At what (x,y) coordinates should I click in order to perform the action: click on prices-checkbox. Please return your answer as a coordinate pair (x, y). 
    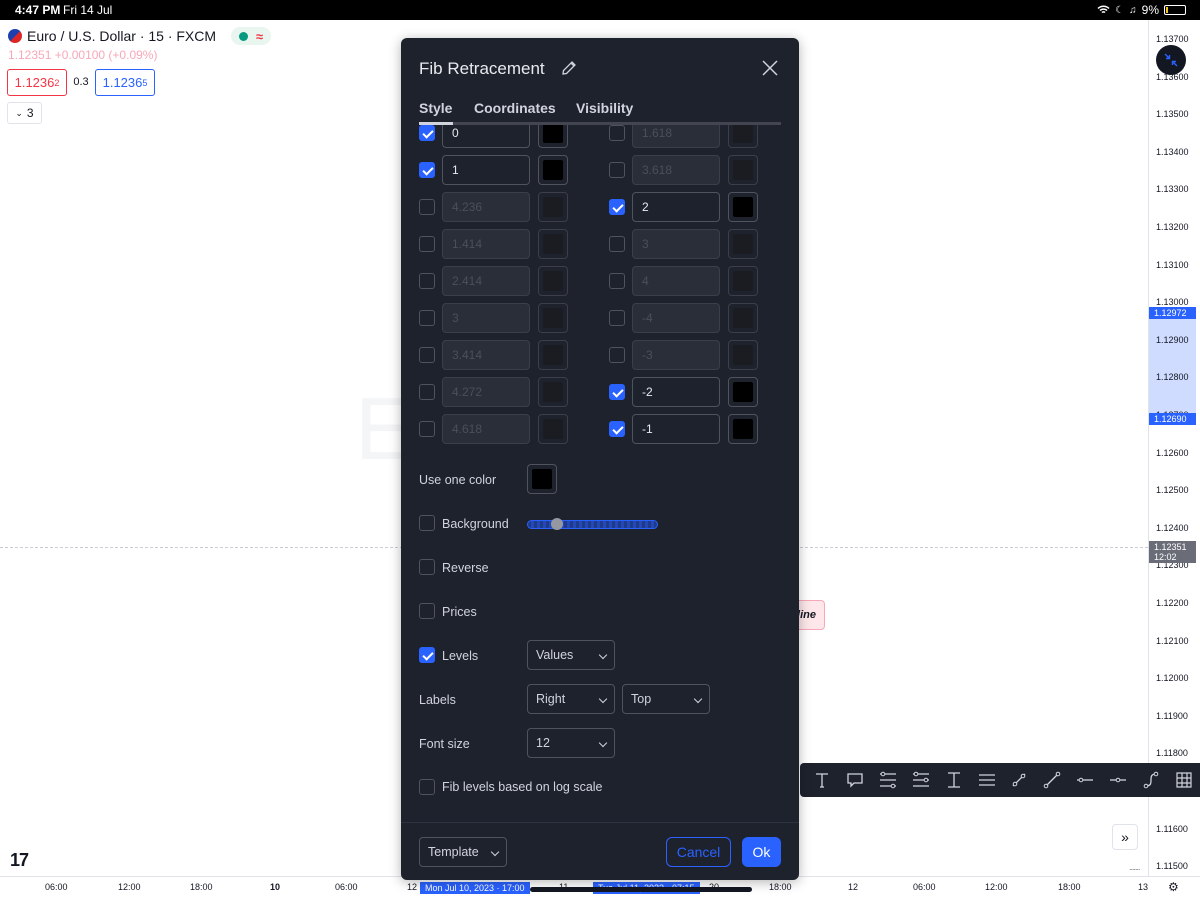
    Looking at the image, I should click on (427, 611).